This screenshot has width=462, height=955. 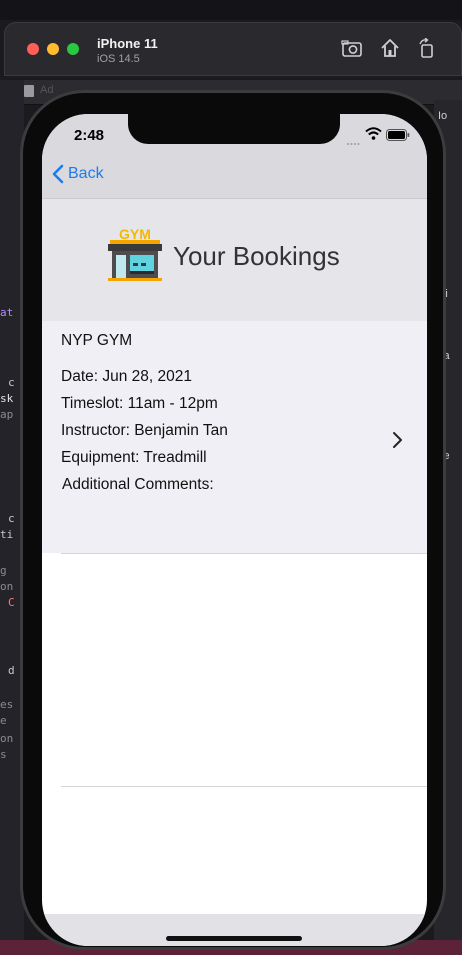 I want to click on code-fragment: C, so click(x=11, y=602).